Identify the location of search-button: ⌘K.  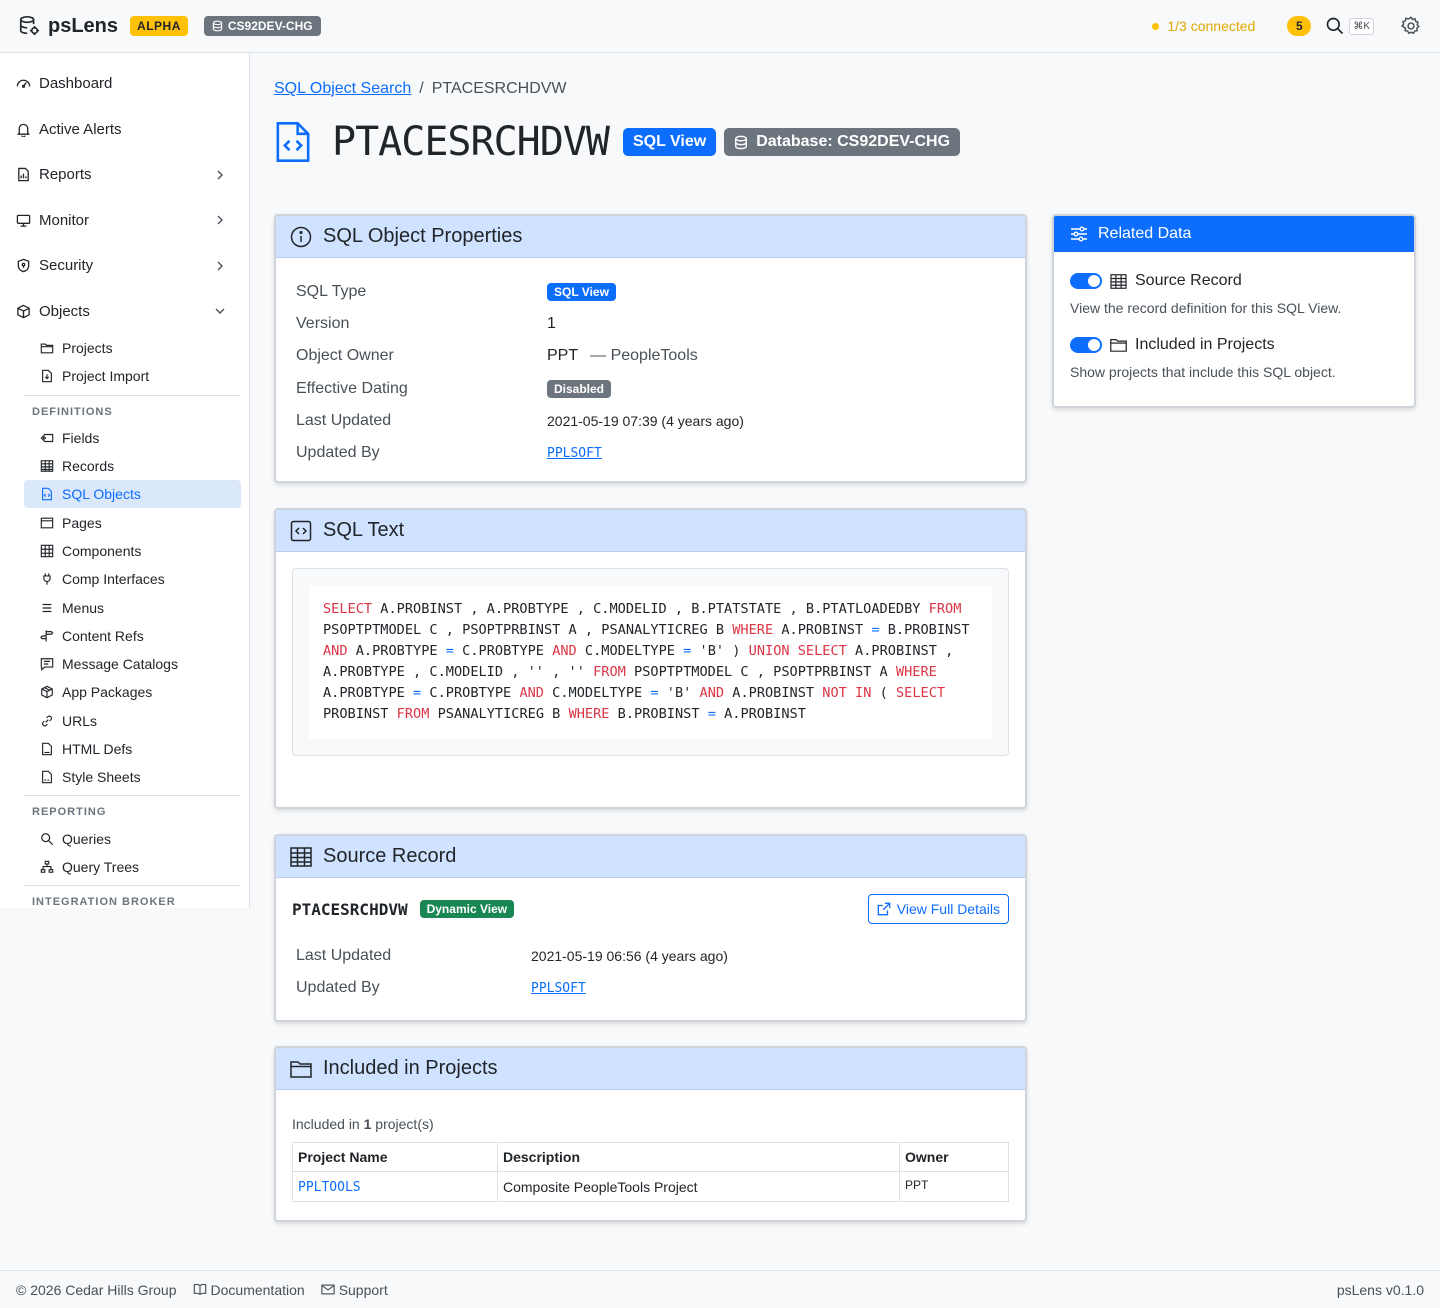
(1349, 26).